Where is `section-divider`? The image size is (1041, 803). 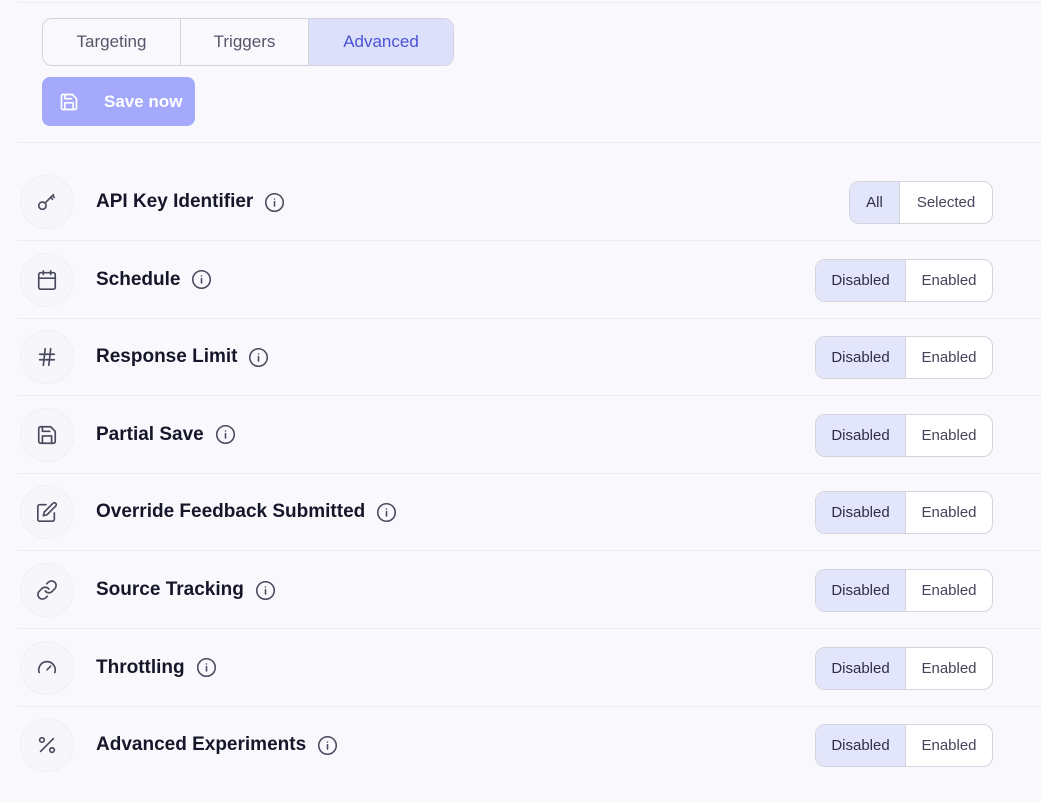 section-divider is located at coordinates (529, 142).